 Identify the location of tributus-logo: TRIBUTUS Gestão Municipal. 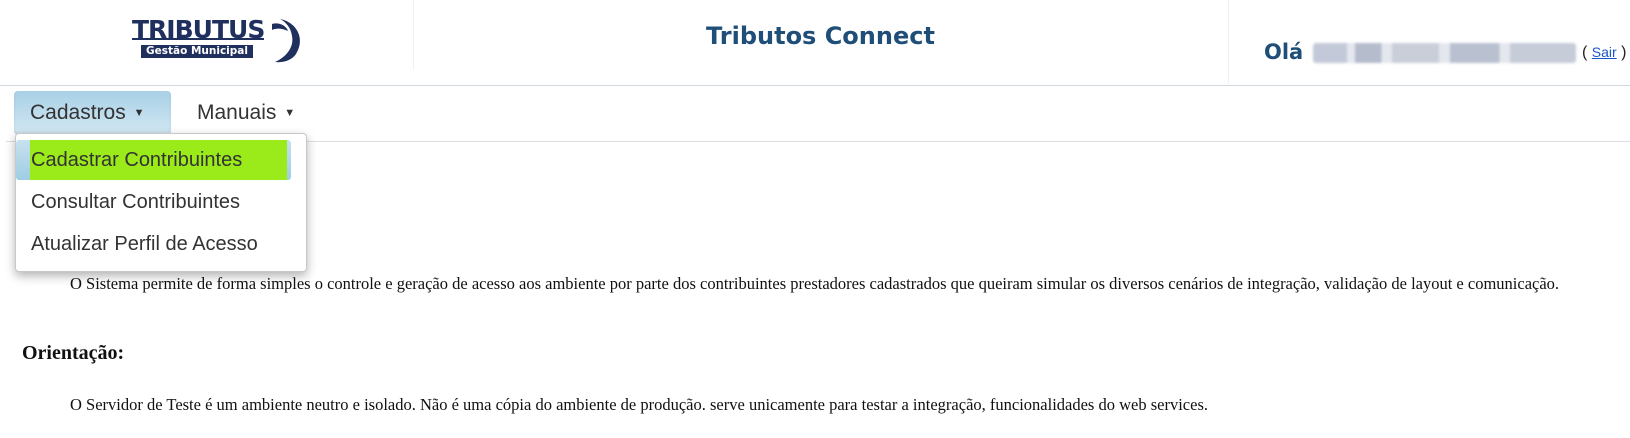
(218, 41).